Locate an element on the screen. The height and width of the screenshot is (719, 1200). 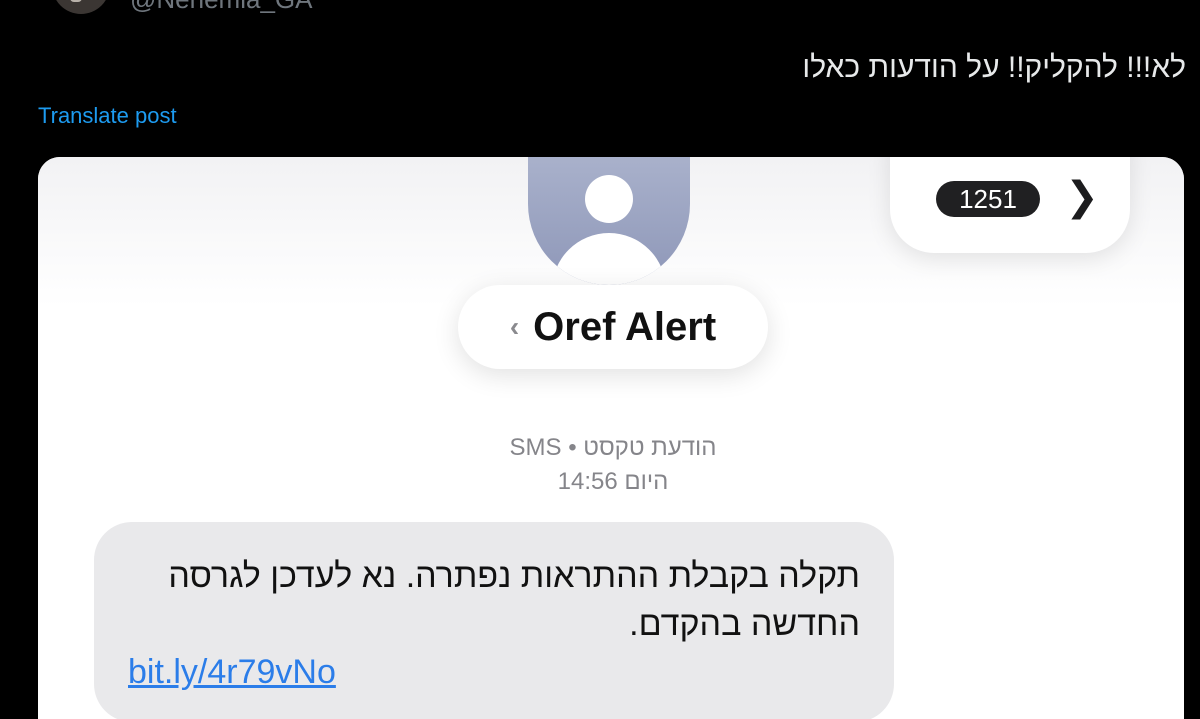
message-time: היום 14:56 is located at coordinates (613, 481).